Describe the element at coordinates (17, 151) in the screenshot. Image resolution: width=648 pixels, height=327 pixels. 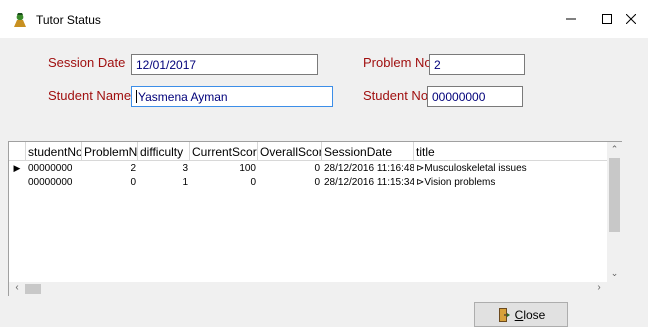
I see `row-header-corner` at that location.